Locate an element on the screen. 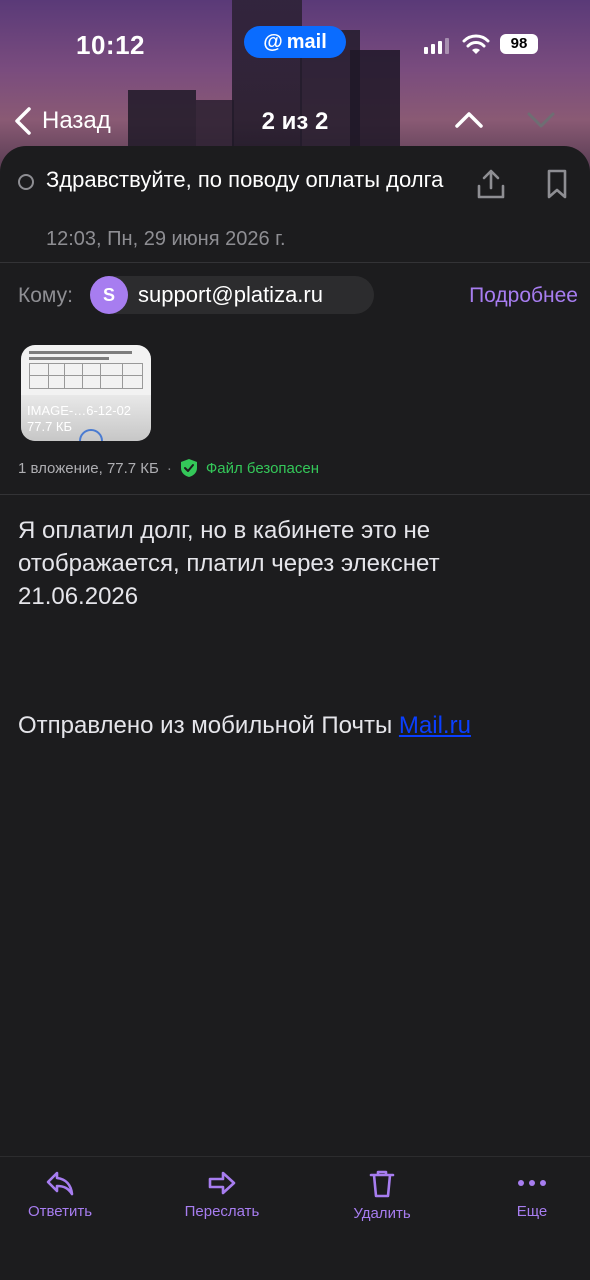  recipient-chip: S support@platiza.ru is located at coordinates (232, 295).